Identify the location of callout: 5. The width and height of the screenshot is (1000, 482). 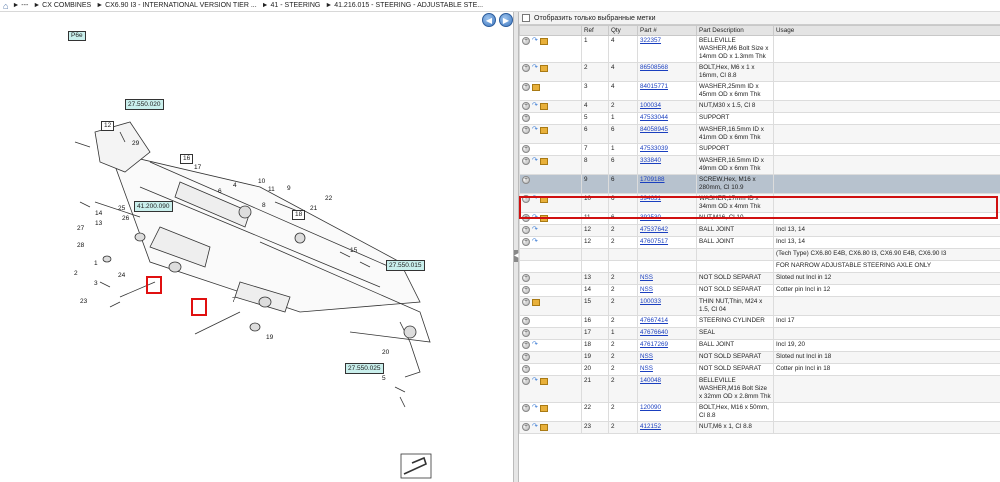
(384, 378).